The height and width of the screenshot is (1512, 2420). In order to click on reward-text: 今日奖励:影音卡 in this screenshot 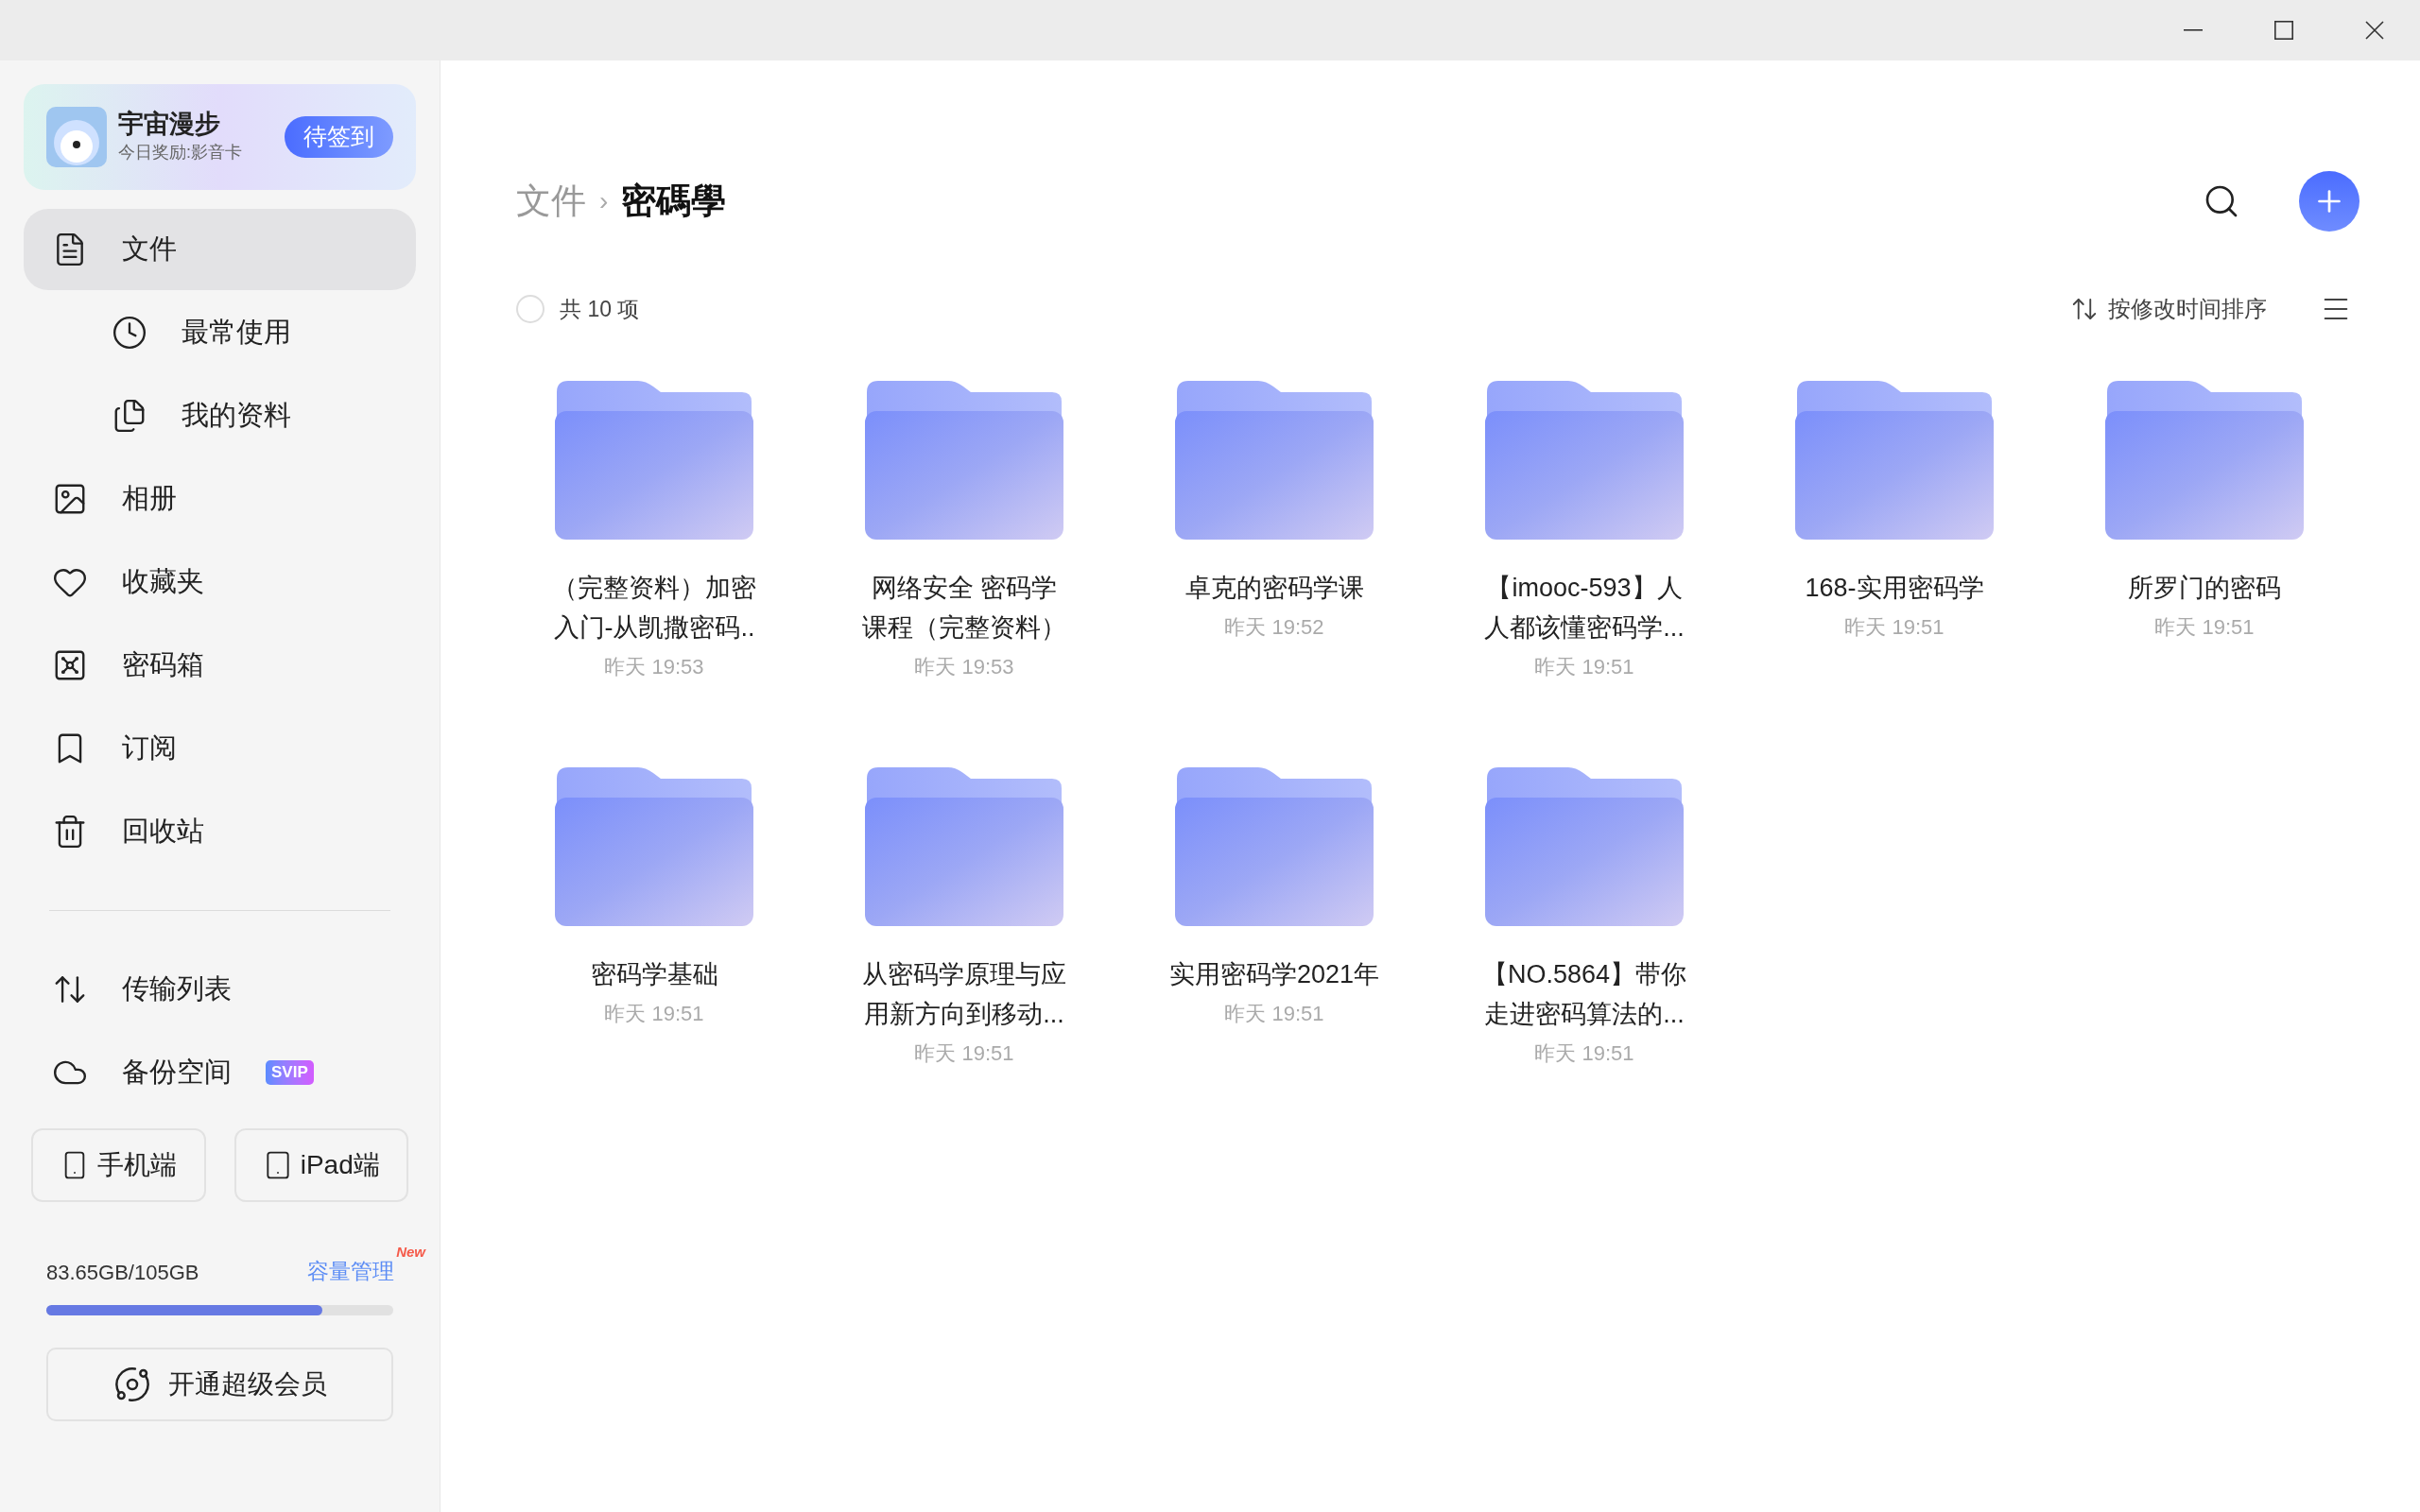, I will do `click(180, 153)`.